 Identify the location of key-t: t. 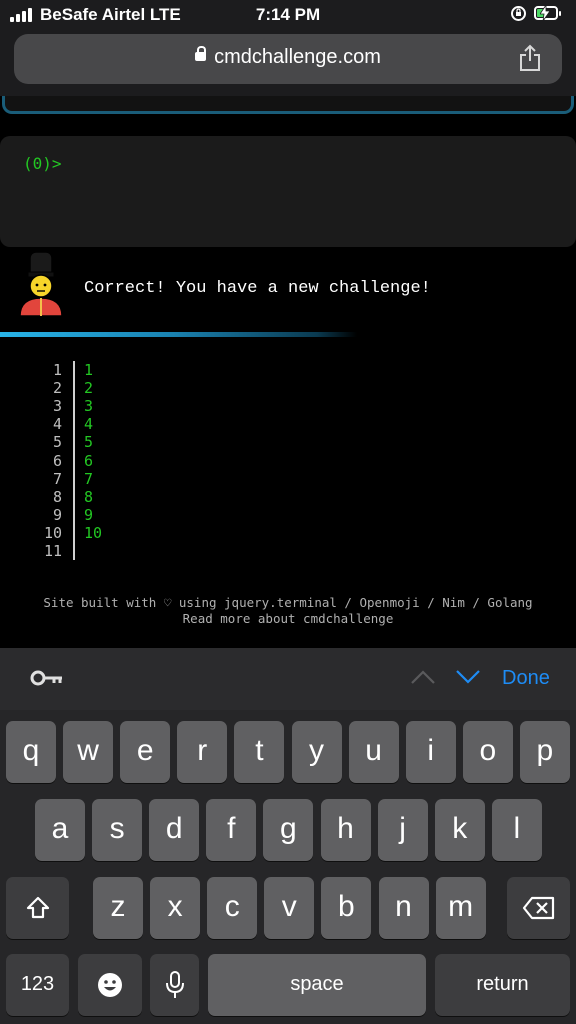
(259, 752).